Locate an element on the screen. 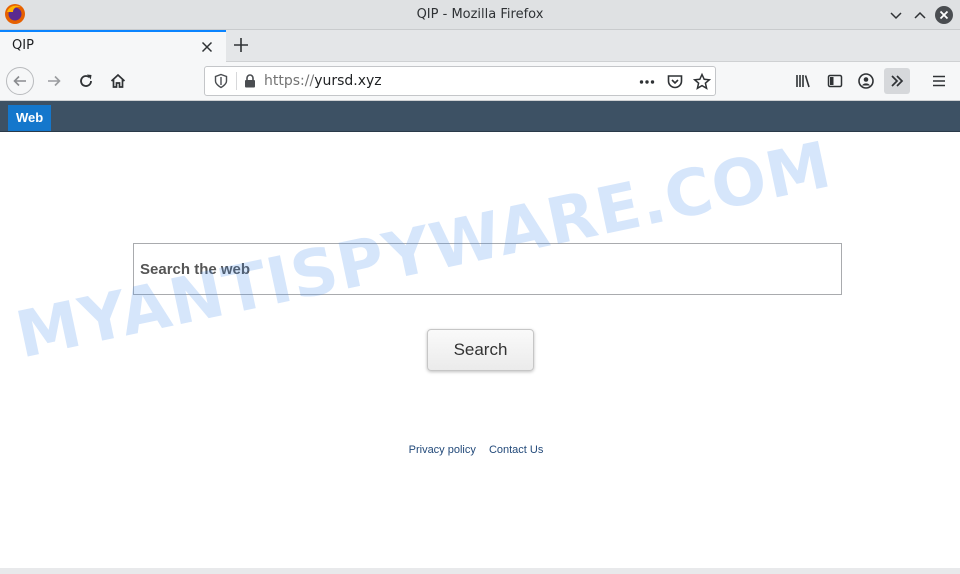 The image size is (960, 574). page-actions-more-icon is located at coordinates (647, 82).